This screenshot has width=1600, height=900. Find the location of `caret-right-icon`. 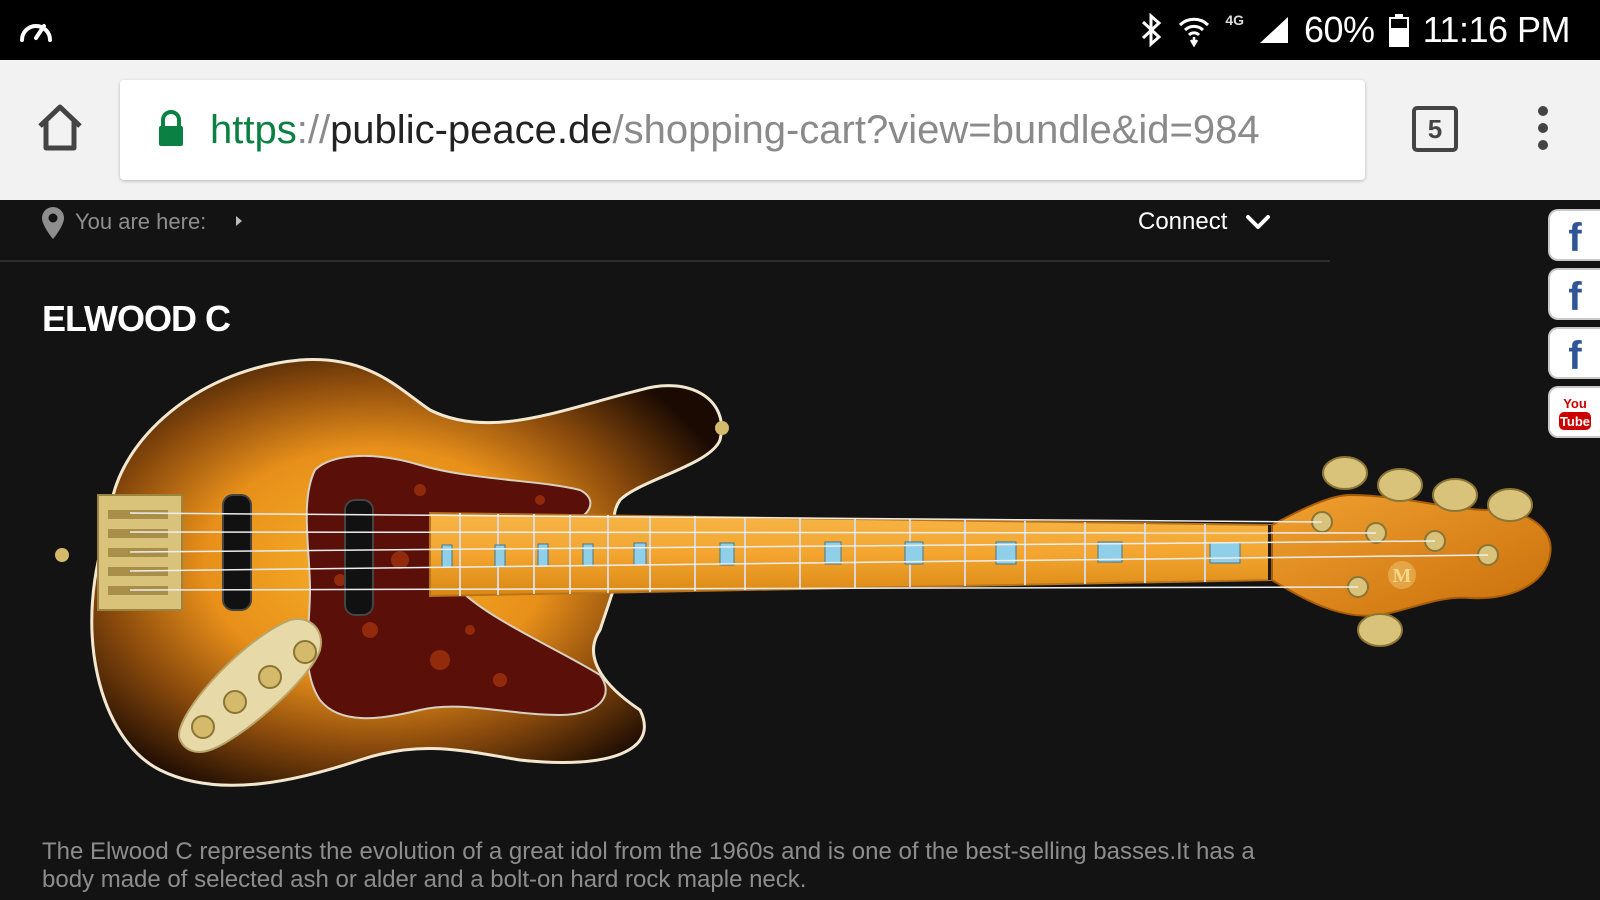

caret-right-icon is located at coordinates (239, 221).